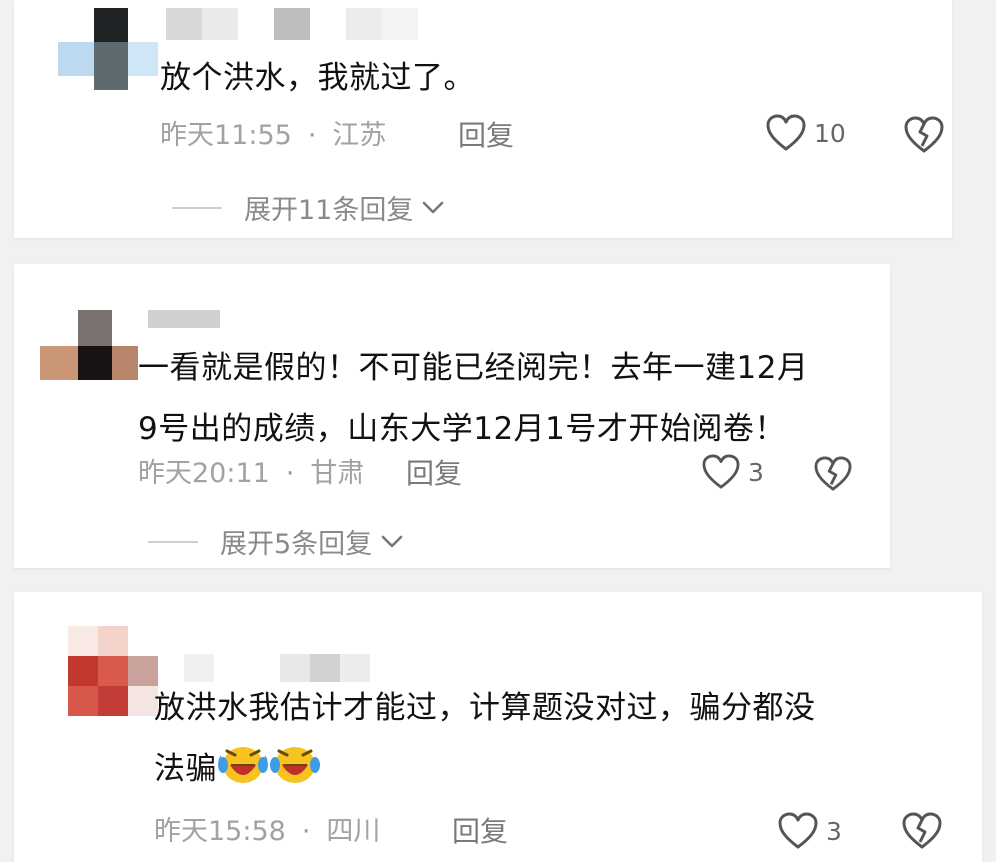  What do you see at coordinates (226, 135) in the screenshot?
I see `comment-time: 昨天11:55` at bounding box center [226, 135].